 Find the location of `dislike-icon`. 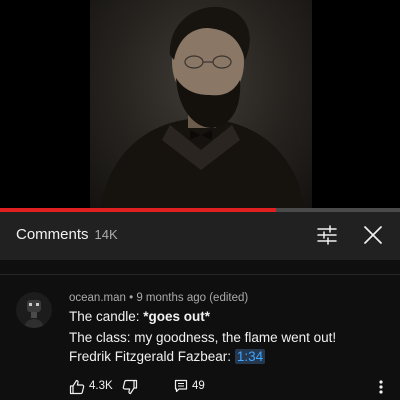

dislike-icon is located at coordinates (130, 387).